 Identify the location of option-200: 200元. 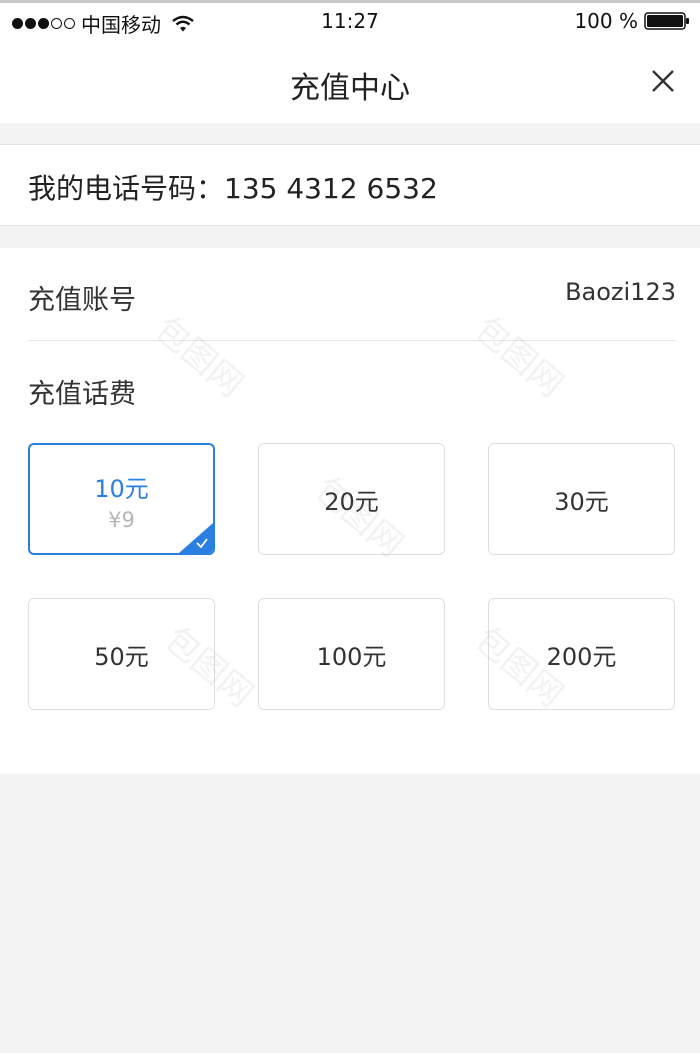
(581, 654).